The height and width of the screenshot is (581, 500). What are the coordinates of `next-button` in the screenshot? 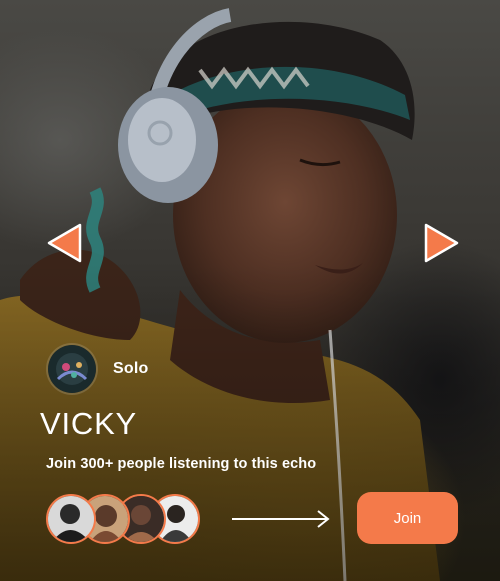 It's located at (442, 243).